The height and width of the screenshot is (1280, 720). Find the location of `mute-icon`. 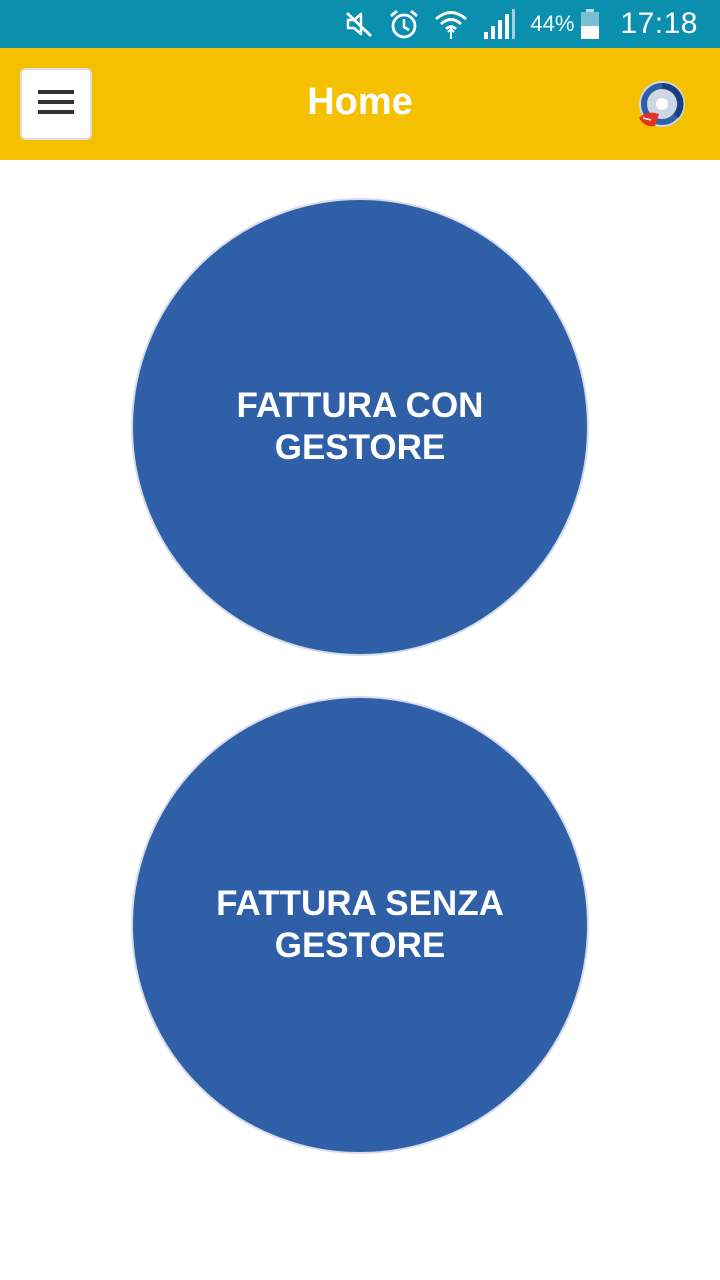

mute-icon is located at coordinates (359, 24).